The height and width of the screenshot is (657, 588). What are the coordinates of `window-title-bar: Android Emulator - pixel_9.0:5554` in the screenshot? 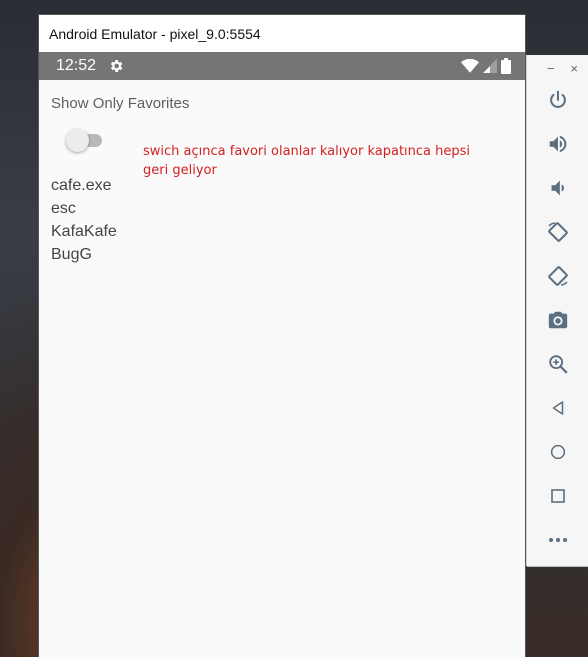 It's located at (282, 33).